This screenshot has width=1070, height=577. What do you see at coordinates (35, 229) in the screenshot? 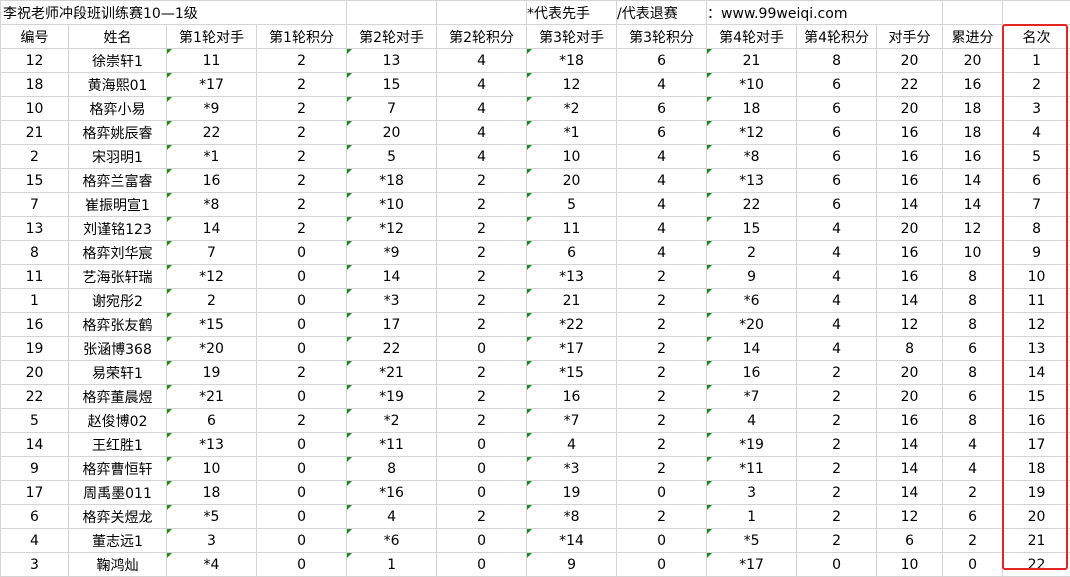
I see `table-cell: 13` at bounding box center [35, 229].